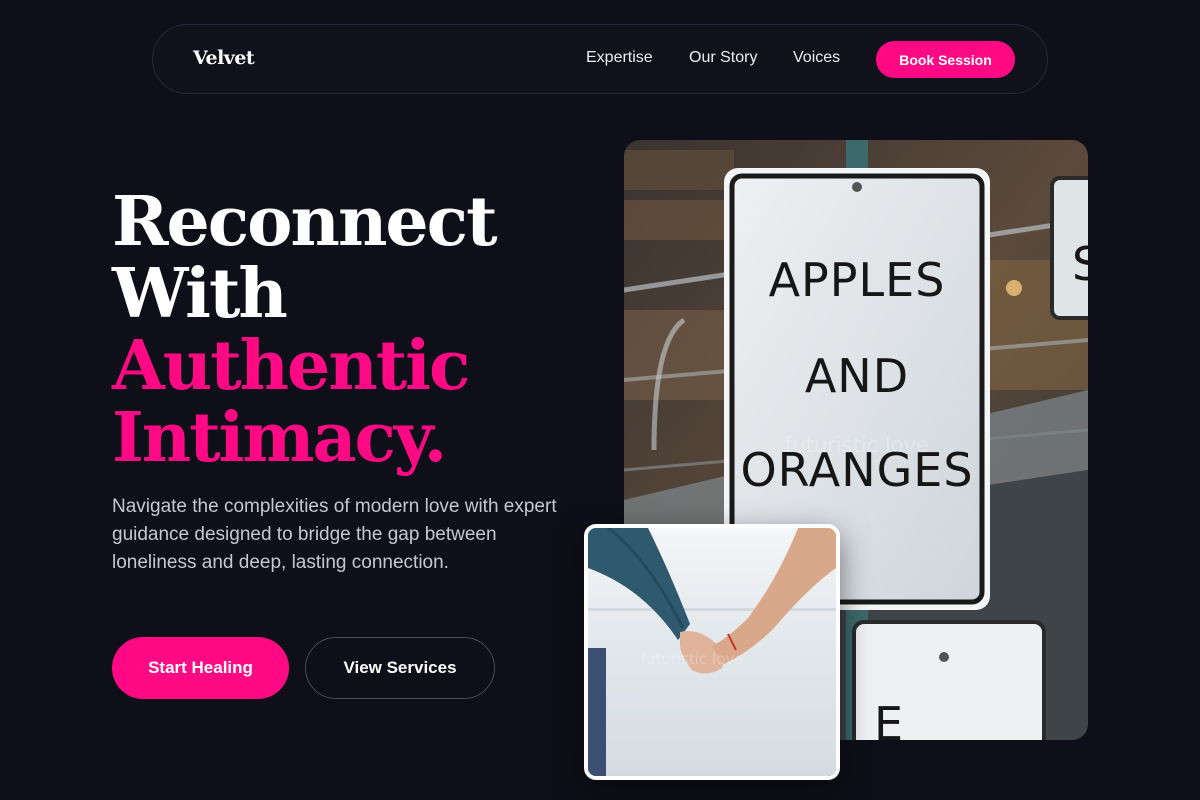 The width and height of the screenshot is (1200, 800). What do you see at coordinates (723, 58) in the screenshot?
I see `nav-link-our-story: Our Story` at bounding box center [723, 58].